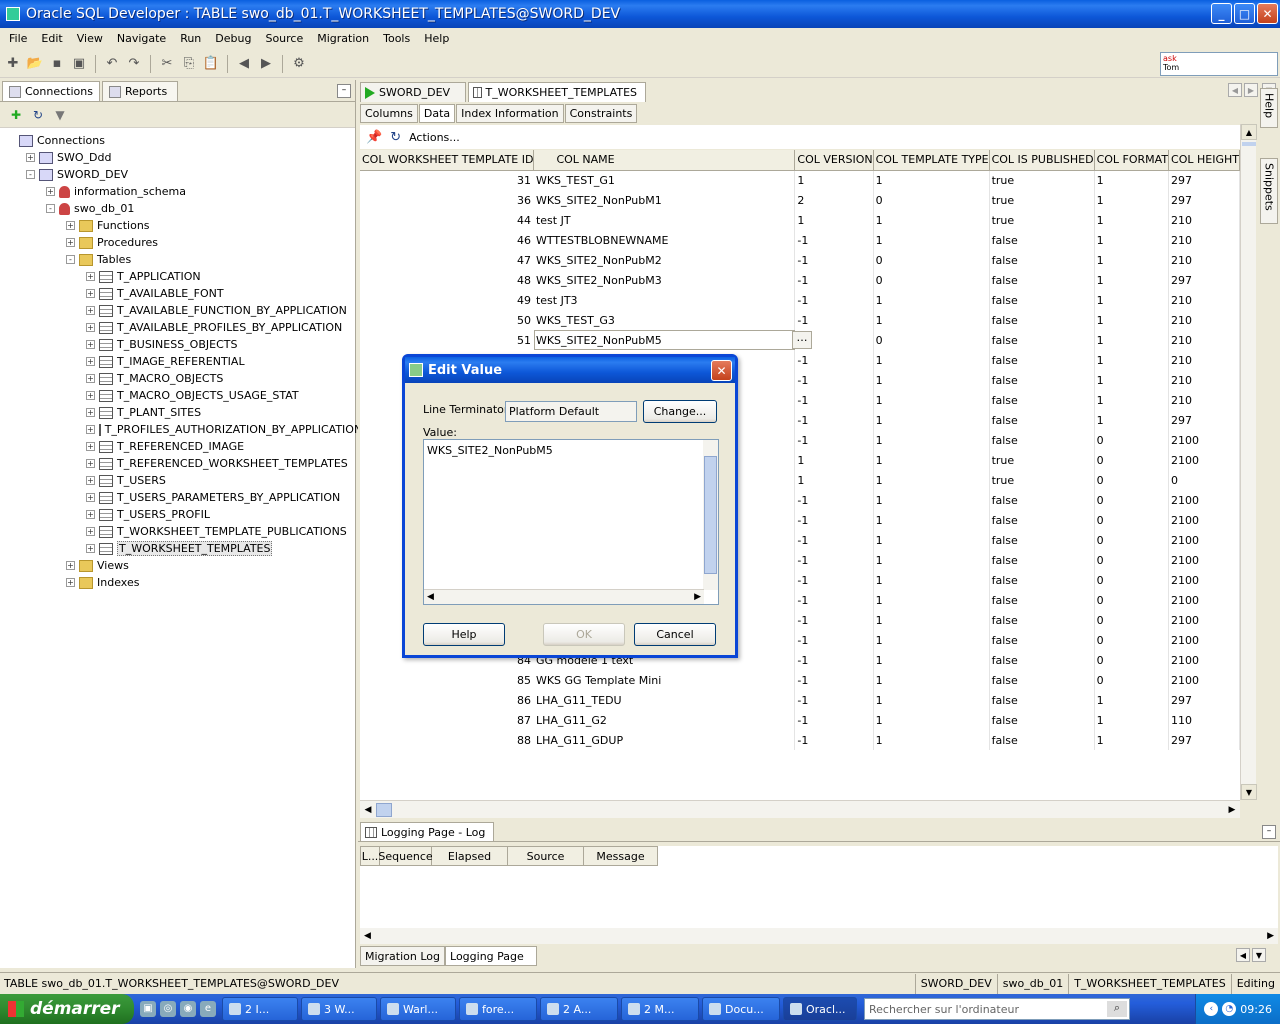 This screenshot has width=1280, height=1024. Describe the element at coordinates (35, 64) in the screenshot. I see `open-icon: 📂` at that location.